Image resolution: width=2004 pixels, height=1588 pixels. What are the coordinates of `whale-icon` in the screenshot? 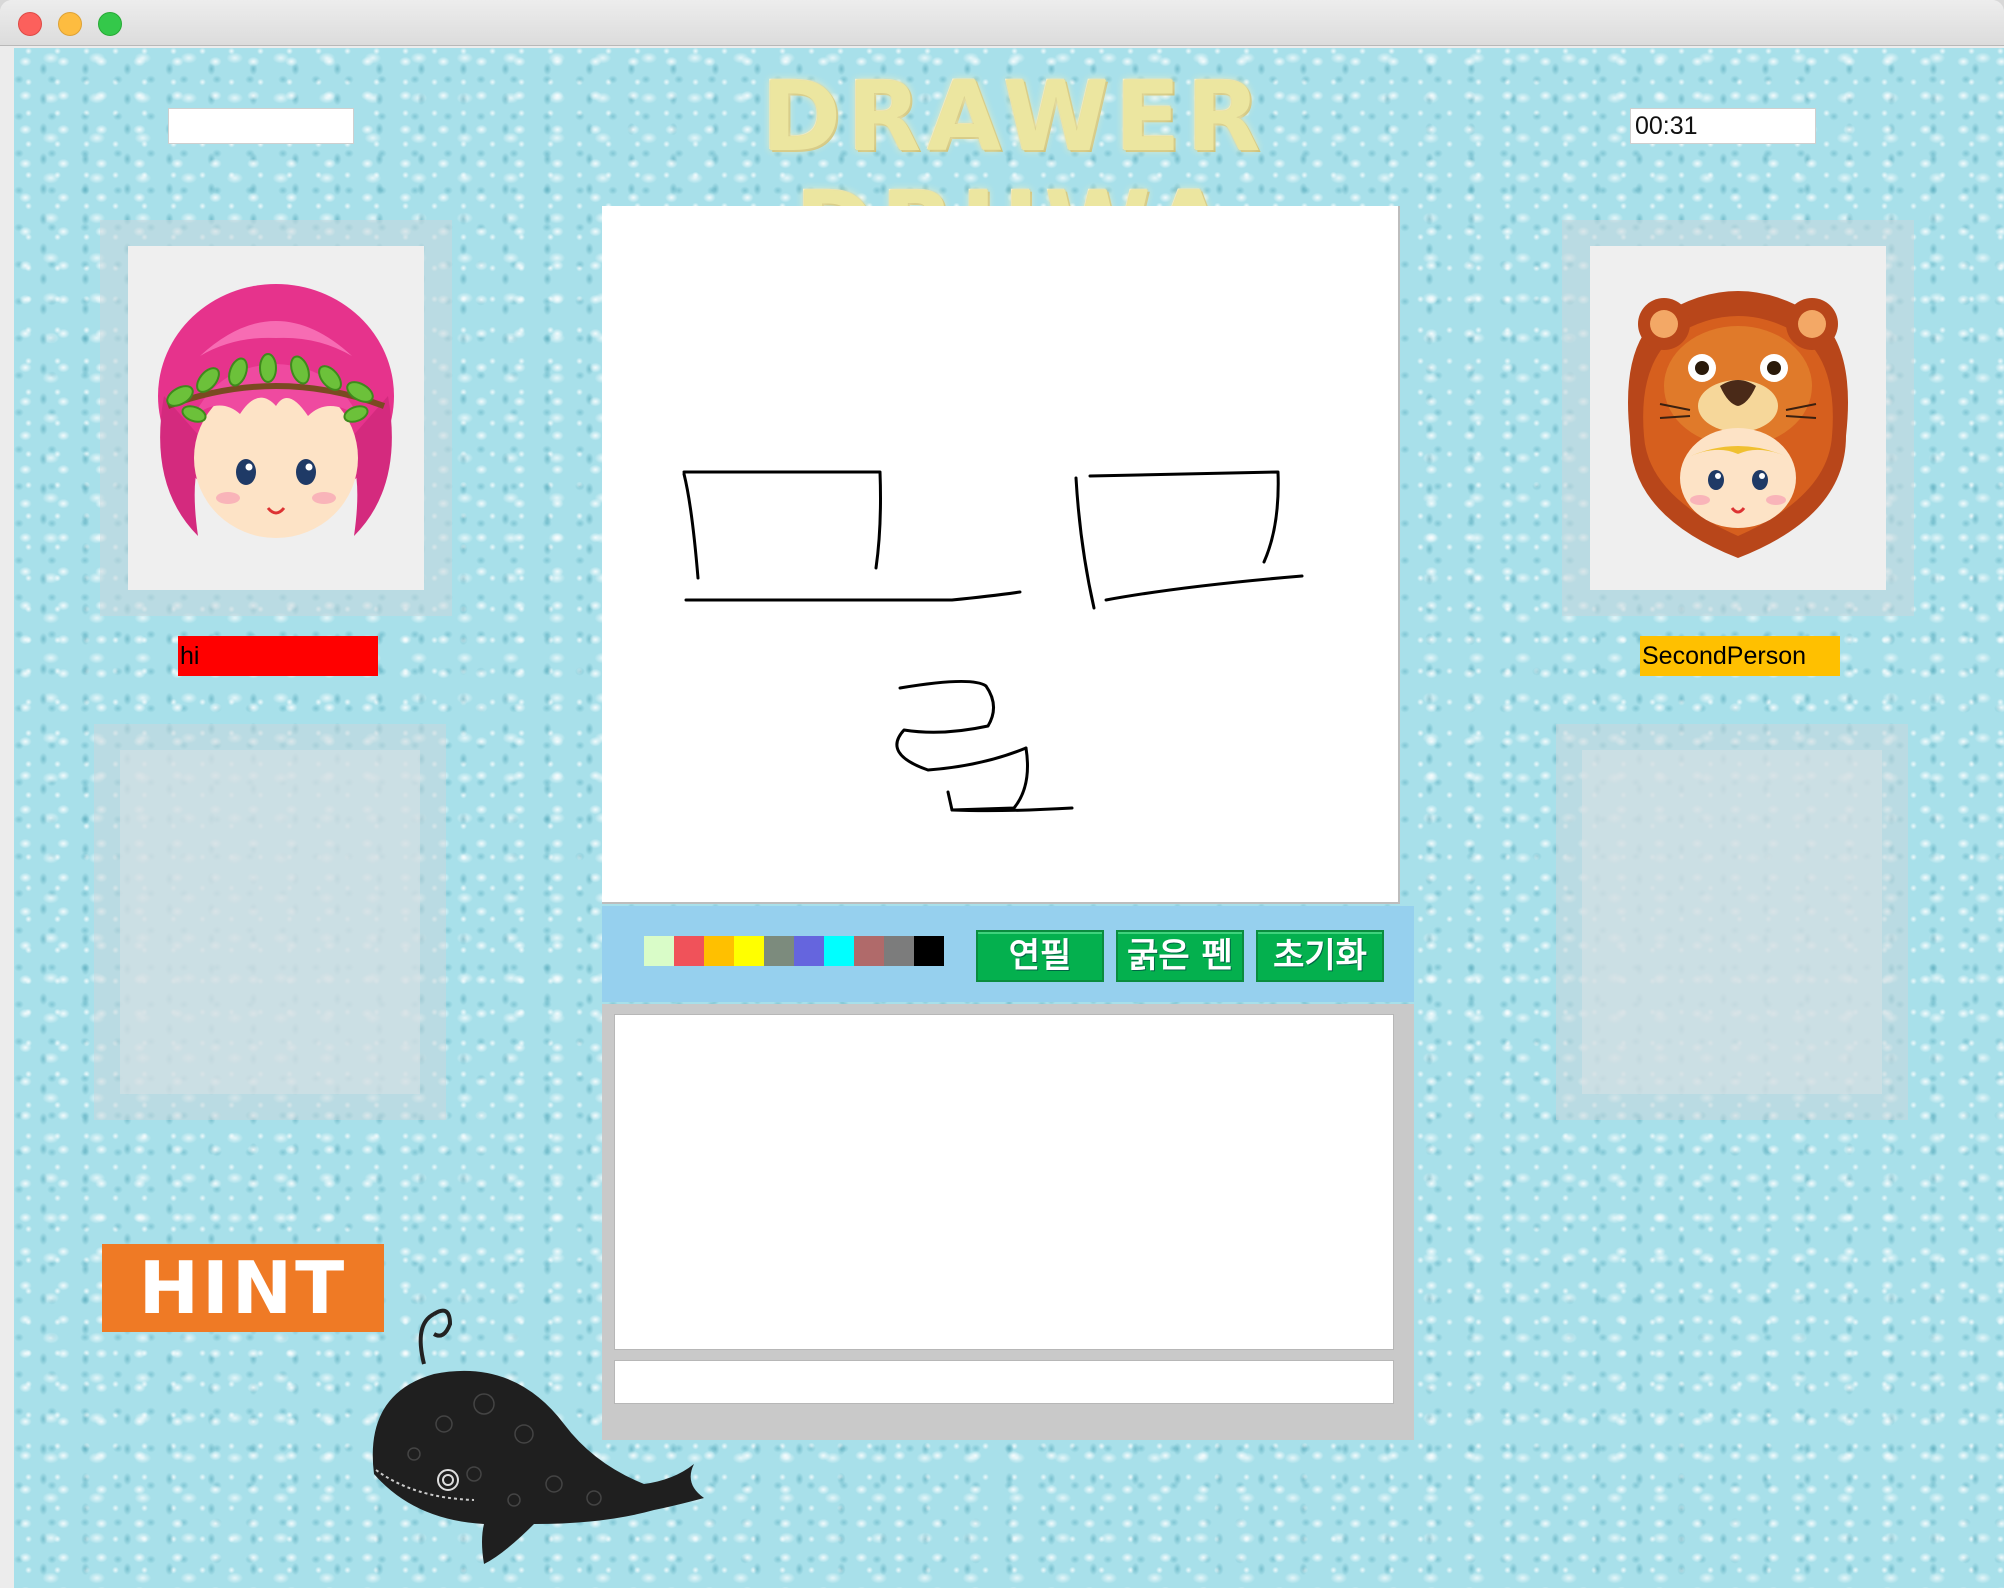 It's located at (538, 1436).